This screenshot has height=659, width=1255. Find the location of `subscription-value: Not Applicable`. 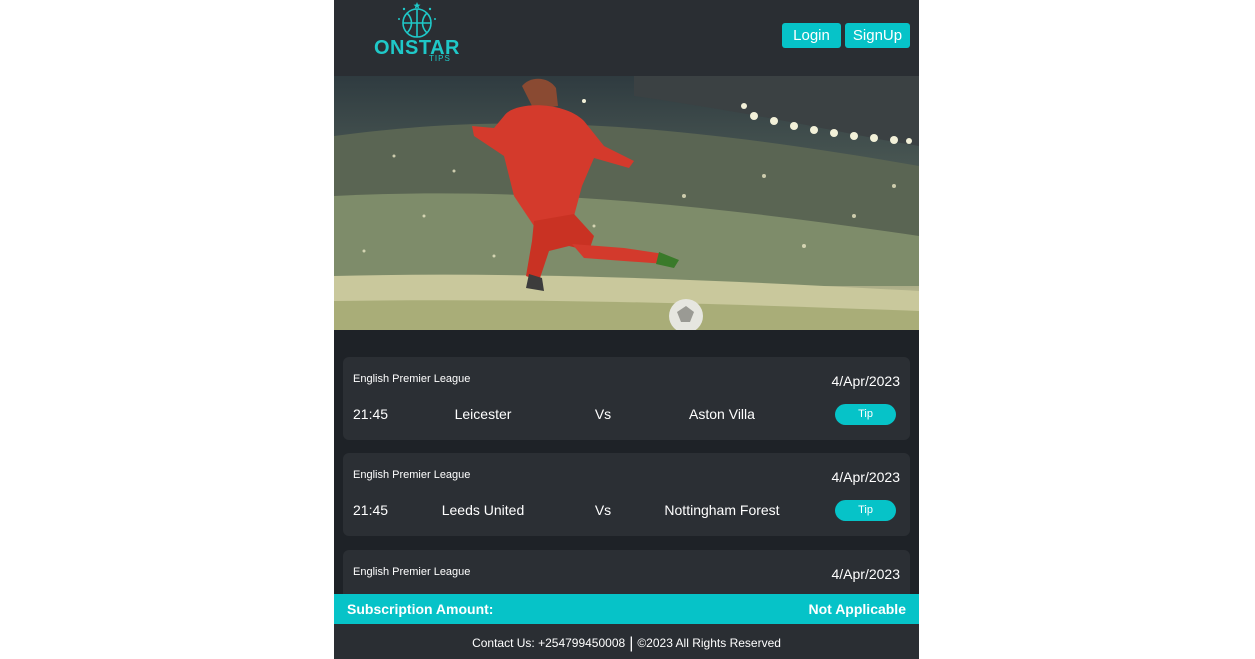

subscription-value: Not Applicable is located at coordinates (857, 609).